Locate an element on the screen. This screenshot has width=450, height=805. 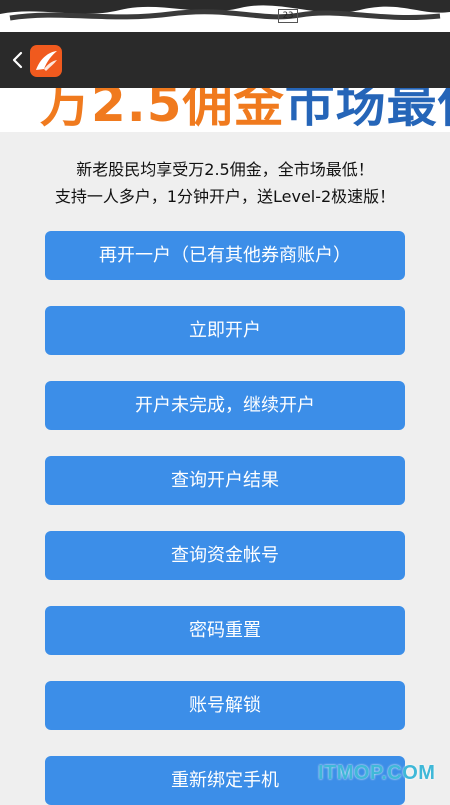
nav-bar is located at coordinates (225, 60).